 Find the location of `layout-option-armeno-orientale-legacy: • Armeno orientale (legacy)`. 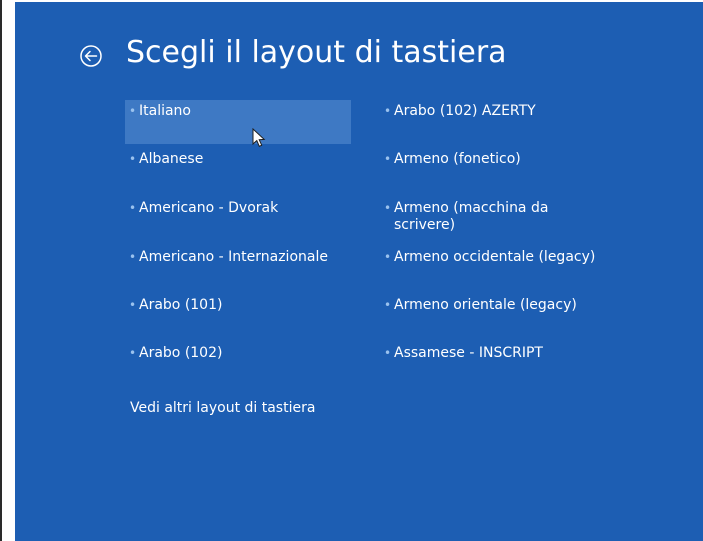

layout-option-armeno-orientale-legacy: • Armeno orientale (legacy) is located at coordinates (493, 316).